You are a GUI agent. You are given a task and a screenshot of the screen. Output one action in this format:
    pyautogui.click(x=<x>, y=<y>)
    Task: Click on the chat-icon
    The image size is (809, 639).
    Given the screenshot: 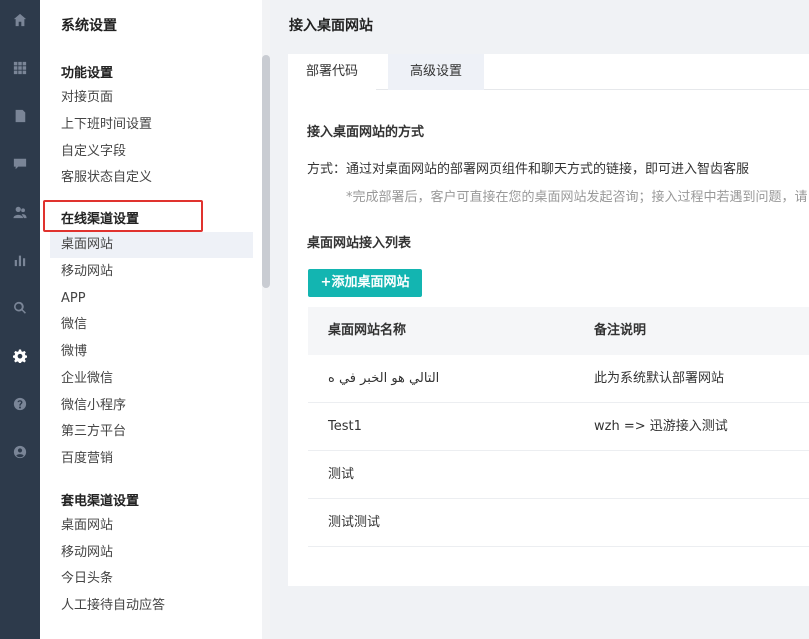 What is the action you would take?
    pyautogui.click(x=20, y=164)
    